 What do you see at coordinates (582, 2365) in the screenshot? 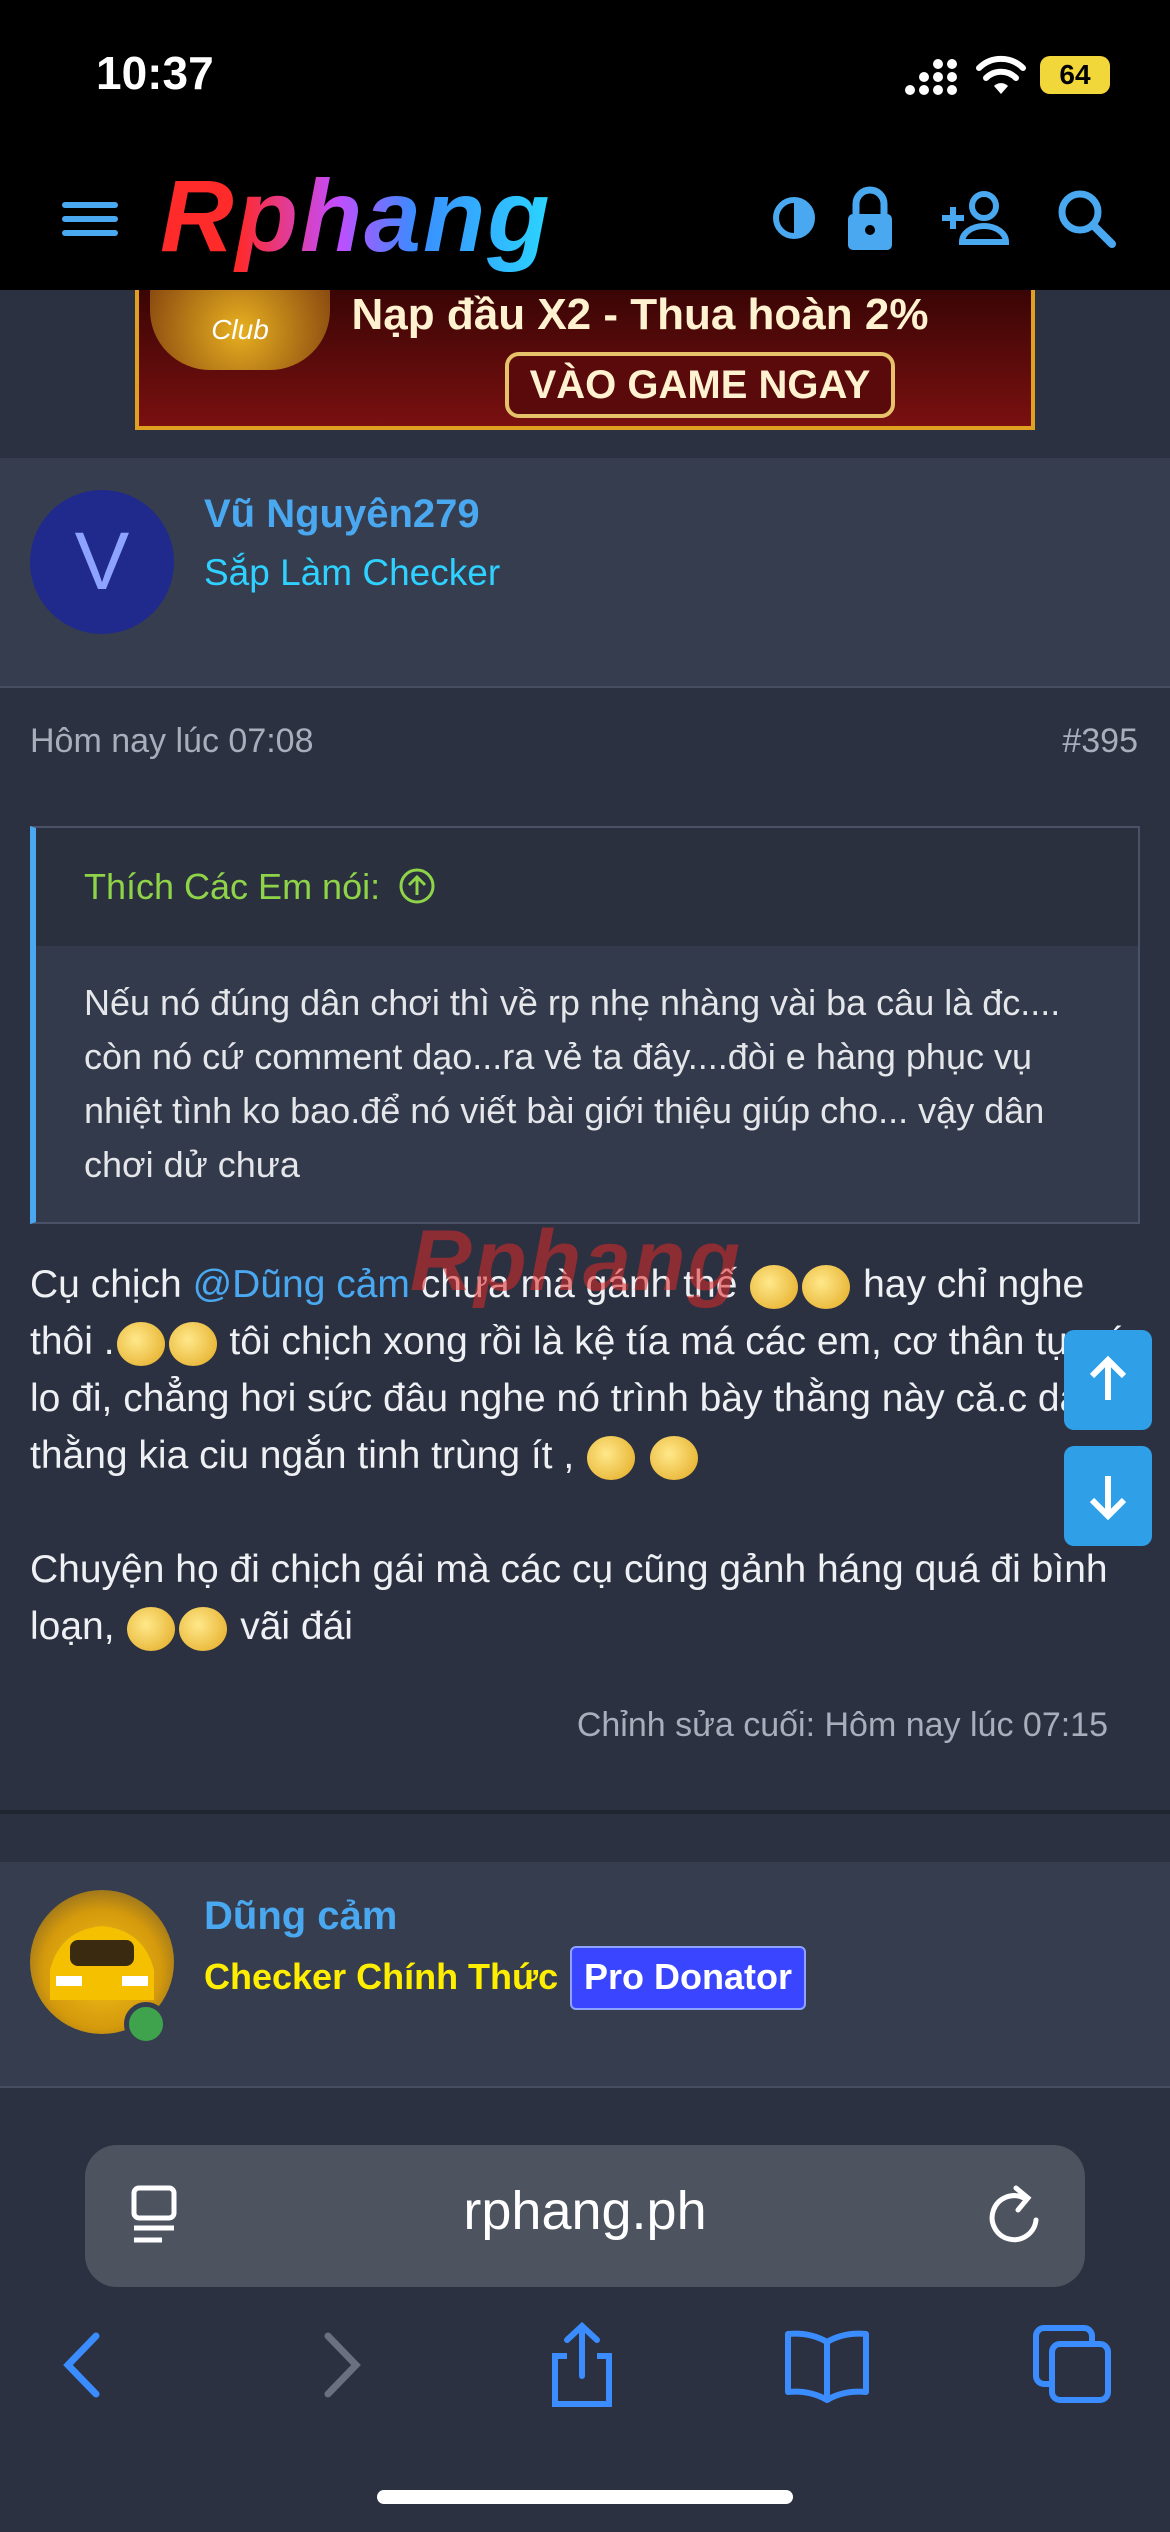
I see `share-icon` at bounding box center [582, 2365].